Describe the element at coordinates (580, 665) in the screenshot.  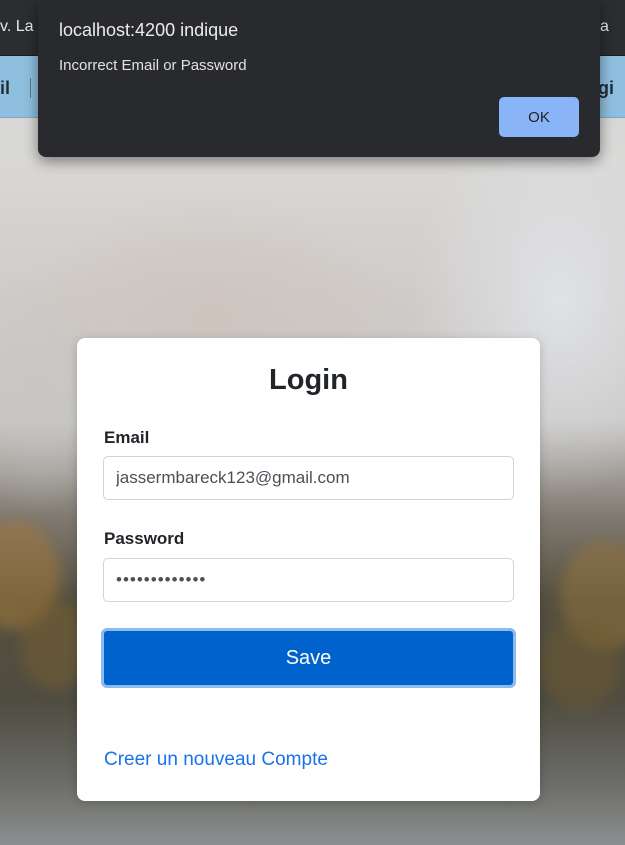
I see `bokeh-light` at that location.